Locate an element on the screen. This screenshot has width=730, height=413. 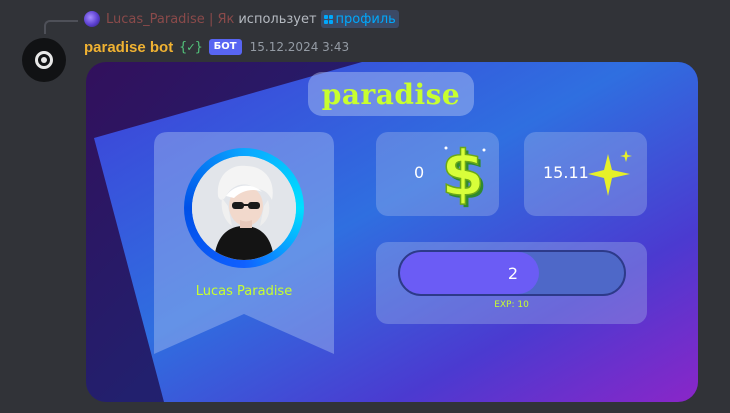
card-title: paradise is located at coordinates (391, 94).